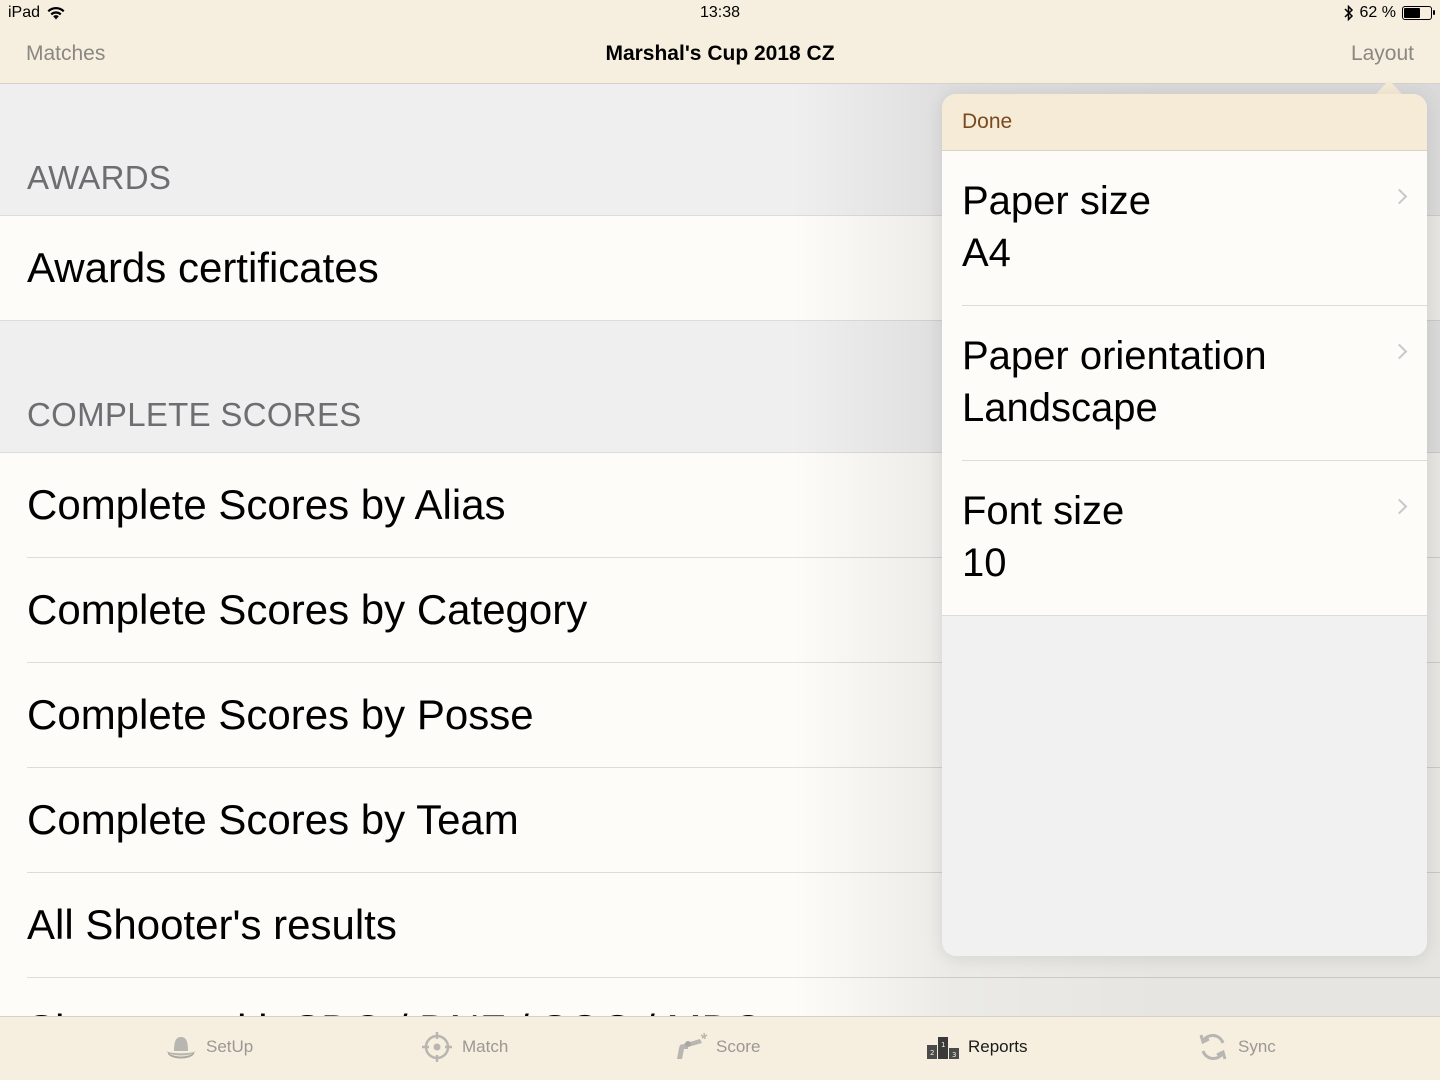 The height and width of the screenshot is (1080, 1440). I want to click on tab-match: Match, so click(464, 1047).